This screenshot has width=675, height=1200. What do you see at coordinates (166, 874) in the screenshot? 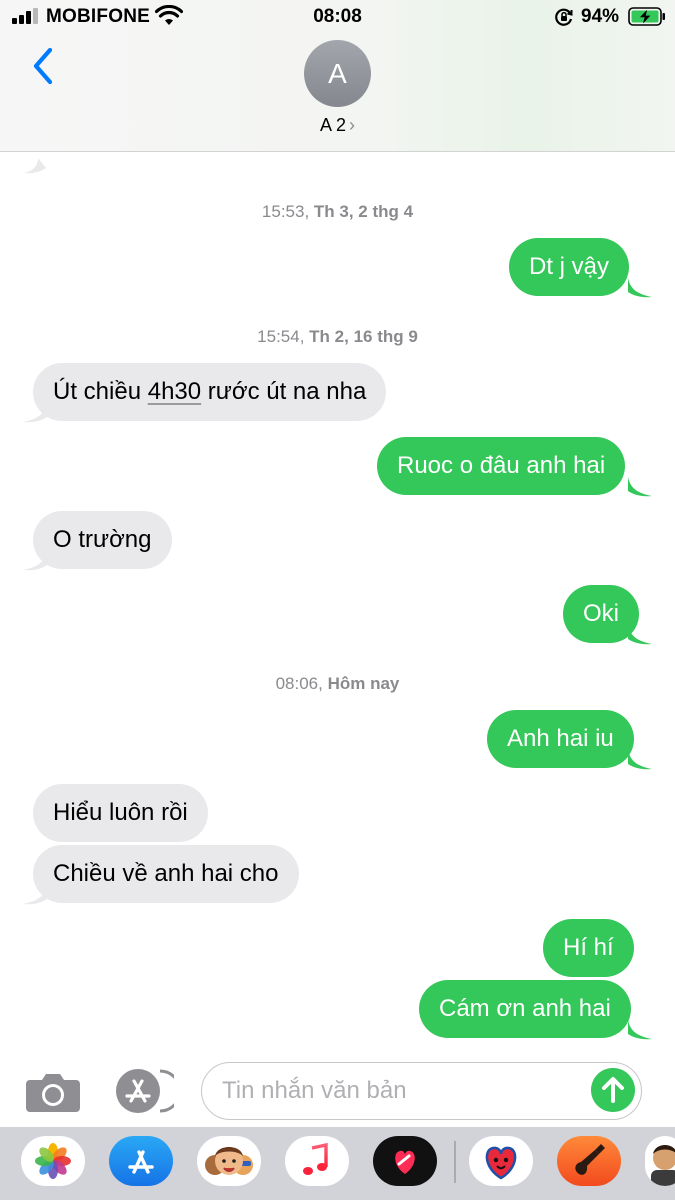
I see `received-message: Chiều về anh hai cho` at bounding box center [166, 874].